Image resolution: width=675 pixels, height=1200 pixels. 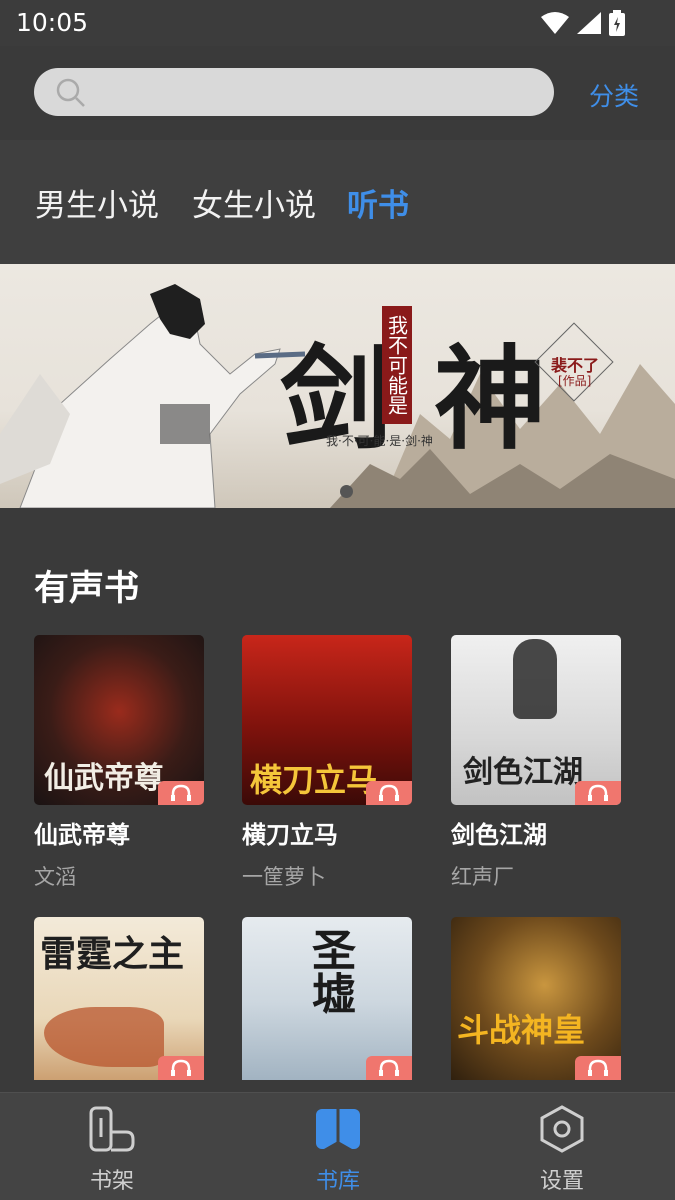 I want to click on search-bar, so click(x=294, y=92).